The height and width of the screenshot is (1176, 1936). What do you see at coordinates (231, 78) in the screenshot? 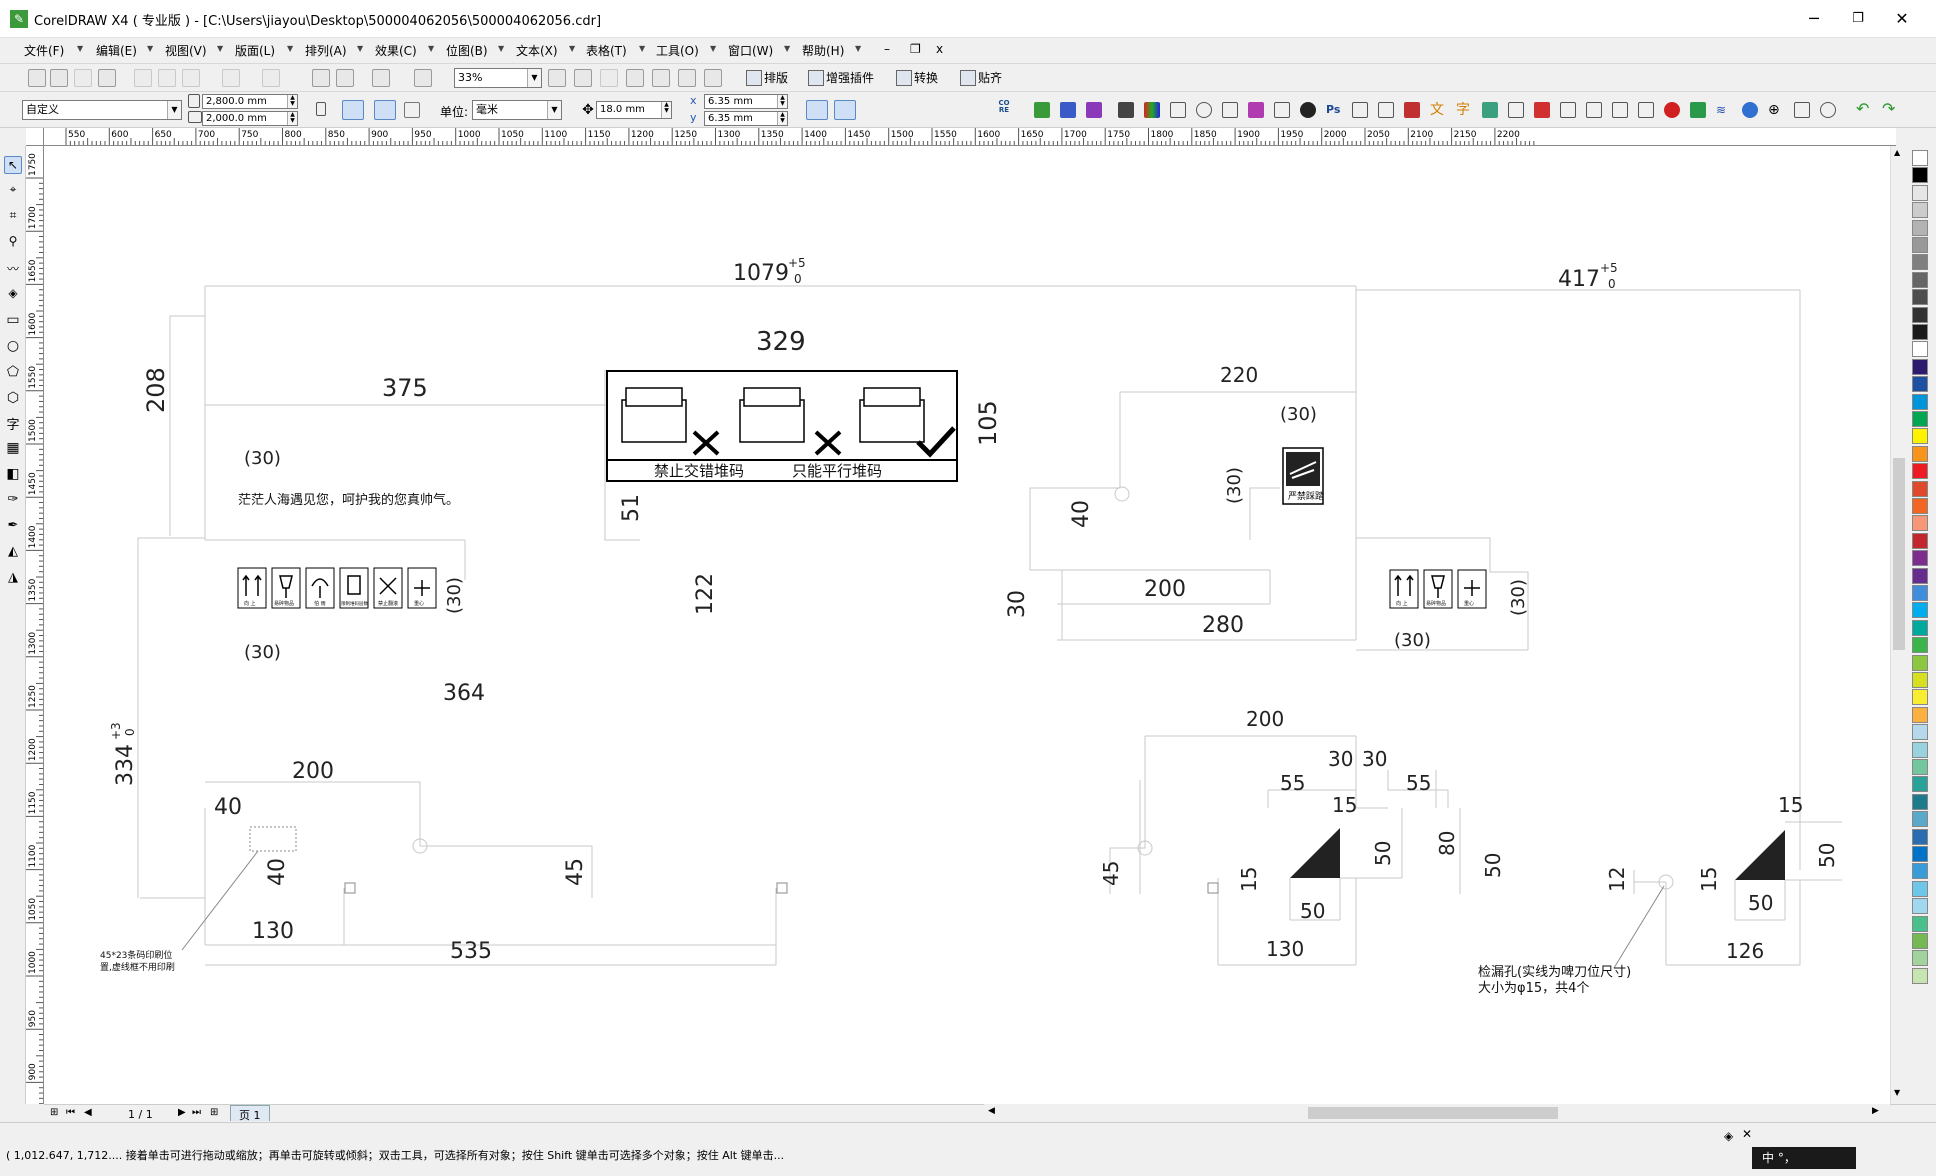
I see `undo-icon` at bounding box center [231, 78].